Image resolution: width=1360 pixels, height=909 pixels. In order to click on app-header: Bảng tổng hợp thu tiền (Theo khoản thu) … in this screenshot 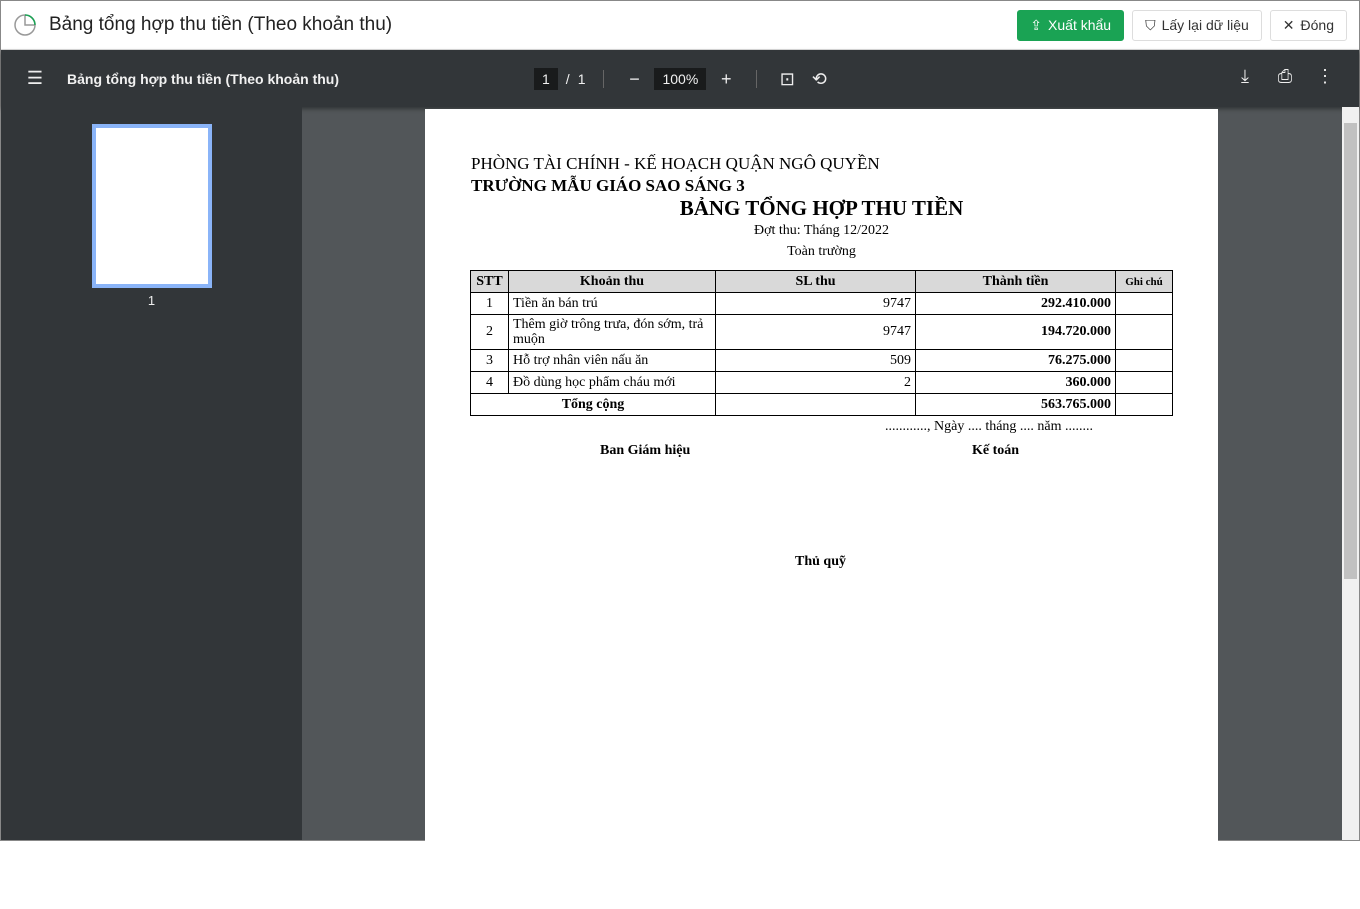, I will do `click(680, 25)`.